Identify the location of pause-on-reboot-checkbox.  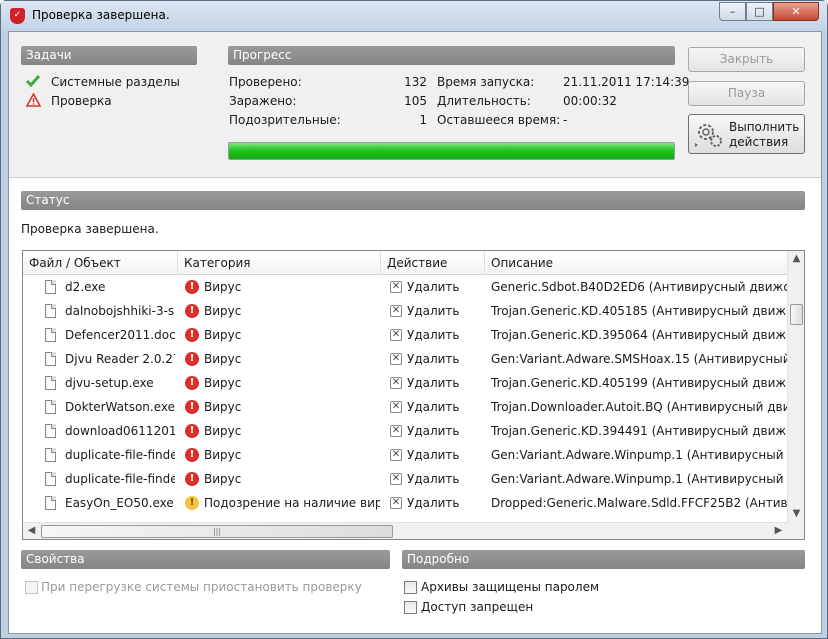
(31, 587).